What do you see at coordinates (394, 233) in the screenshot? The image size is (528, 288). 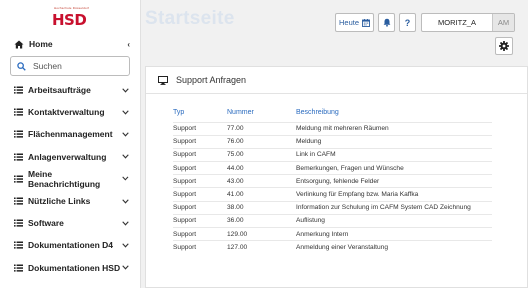 I see `cell-beschreibung: Anmerkung Intern` at bounding box center [394, 233].